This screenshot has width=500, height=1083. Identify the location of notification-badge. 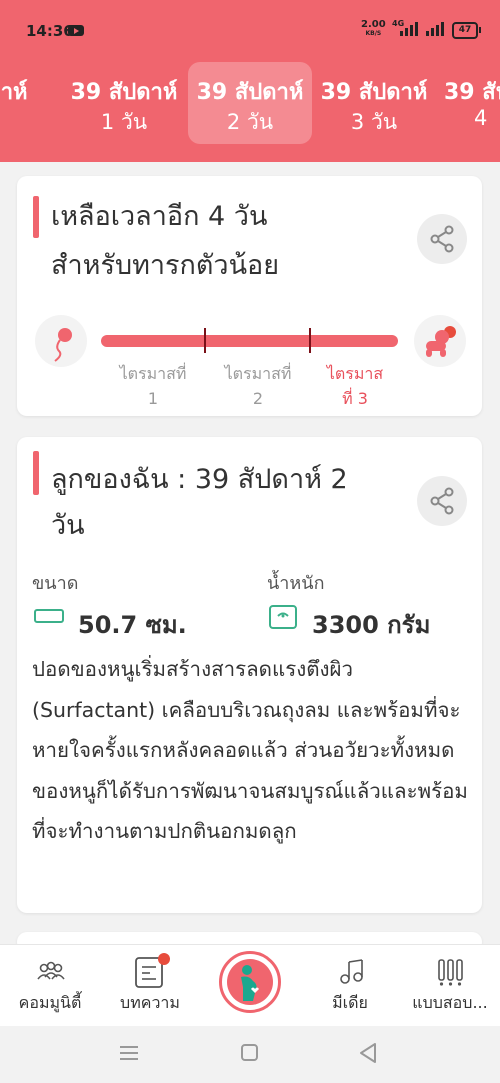
(164, 959).